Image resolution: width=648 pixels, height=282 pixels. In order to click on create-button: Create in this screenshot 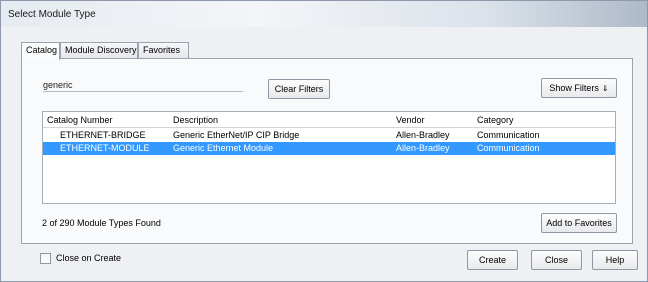, I will do `click(492, 260)`.